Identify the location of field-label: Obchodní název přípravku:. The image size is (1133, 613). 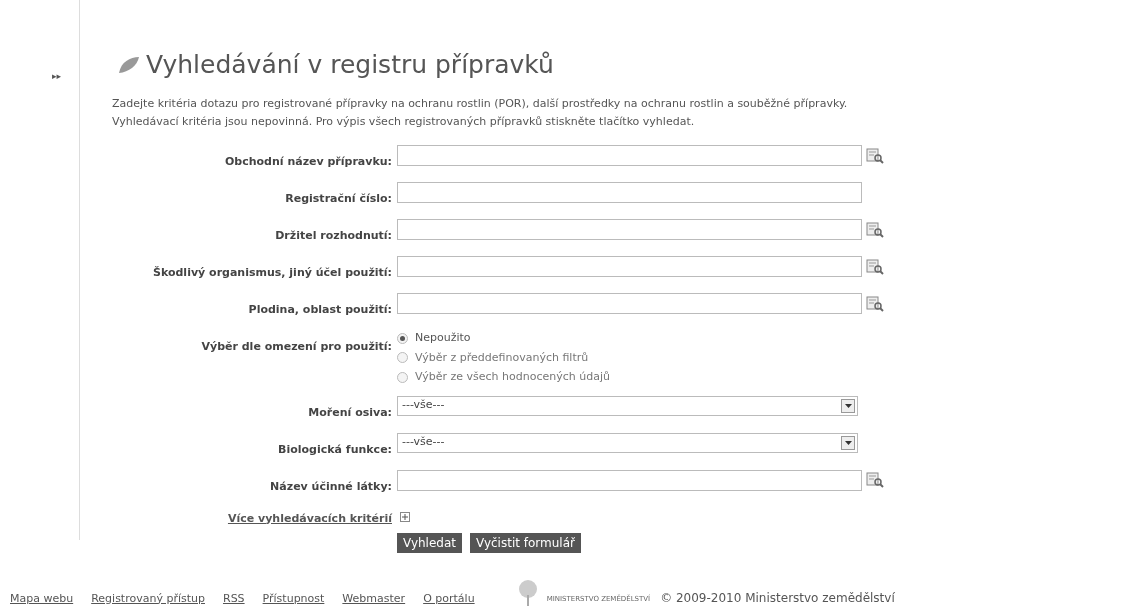
(308, 161).